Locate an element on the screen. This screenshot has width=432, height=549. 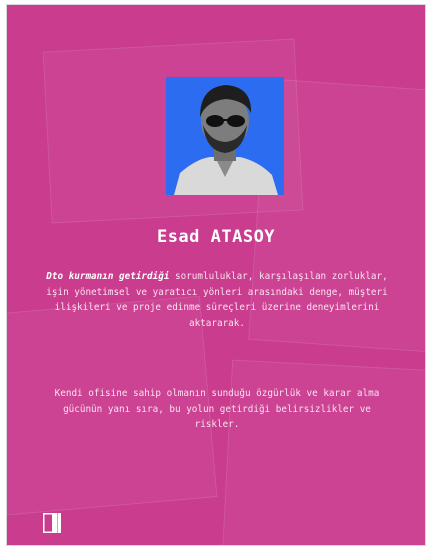
profile-photo is located at coordinates (225, 136).